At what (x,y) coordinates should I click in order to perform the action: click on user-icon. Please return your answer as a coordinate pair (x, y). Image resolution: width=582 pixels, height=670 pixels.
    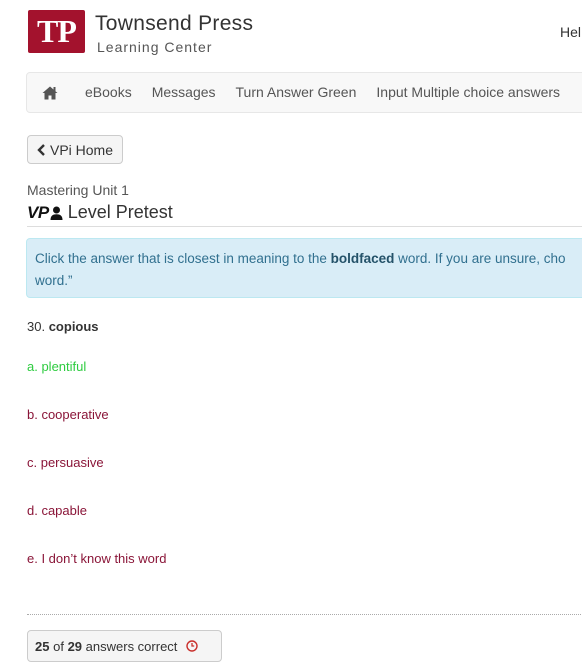
    Looking at the image, I should click on (56, 213).